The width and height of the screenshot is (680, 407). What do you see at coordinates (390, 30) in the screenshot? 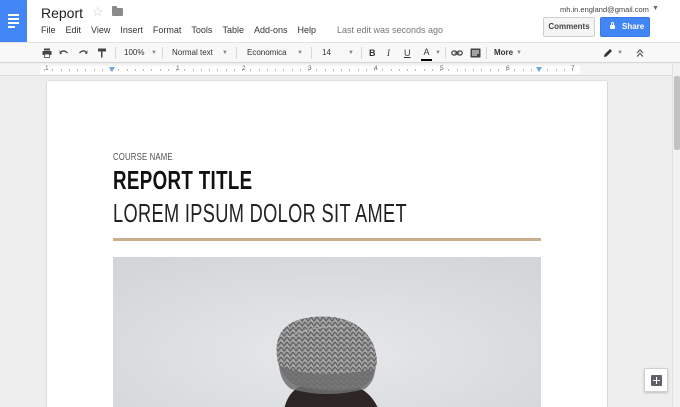
I see `last-edit-status: Last edit was seconds ago` at bounding box center [390, 30].